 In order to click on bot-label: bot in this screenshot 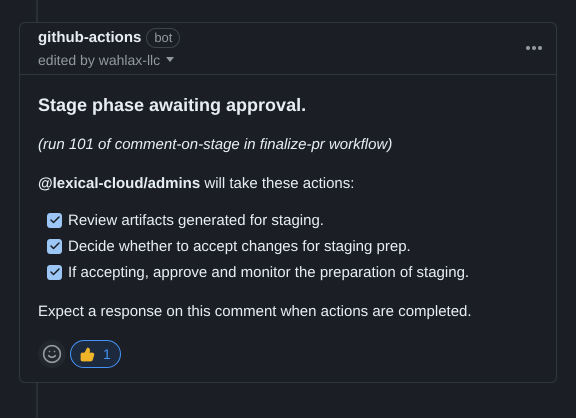, I will do `click(163, 38)`.